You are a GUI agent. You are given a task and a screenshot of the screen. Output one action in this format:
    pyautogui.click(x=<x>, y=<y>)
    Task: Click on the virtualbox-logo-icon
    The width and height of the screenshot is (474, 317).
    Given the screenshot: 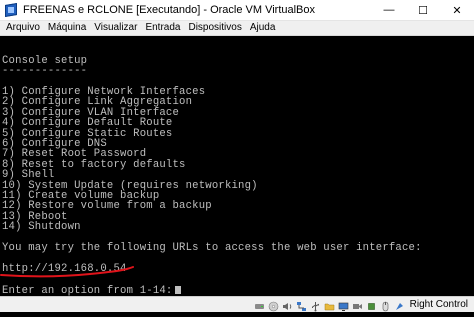 What is the action you would take?
    pyautogui.click(x=11, y=10)
    